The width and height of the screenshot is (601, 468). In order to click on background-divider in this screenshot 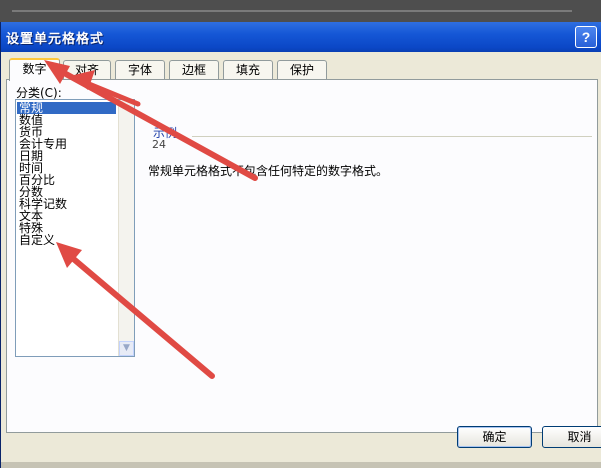, I will do `click(292, 11)`.